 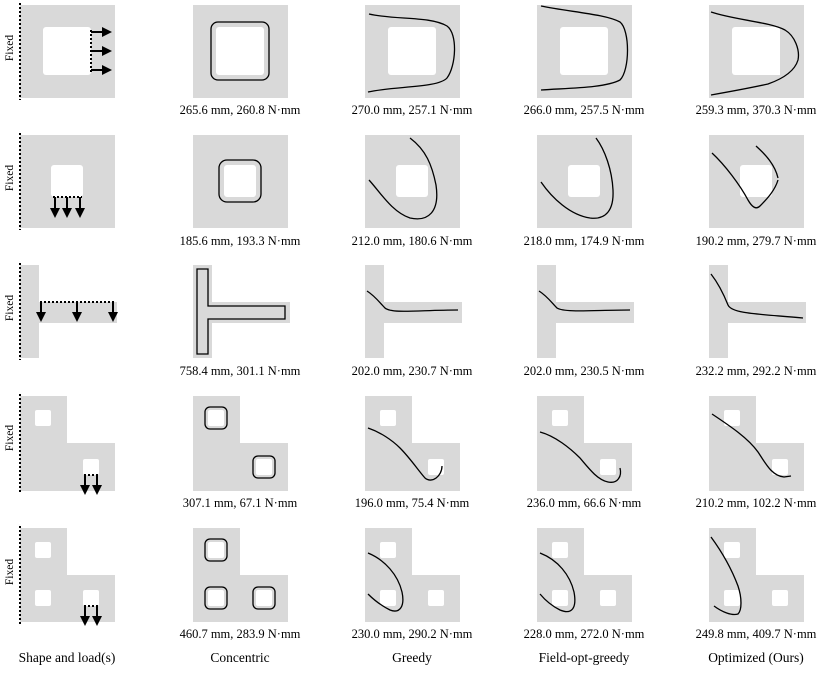 I want to click on caption: 230.0 mm, 290.2 N·mm, so click(x=412, y=634).